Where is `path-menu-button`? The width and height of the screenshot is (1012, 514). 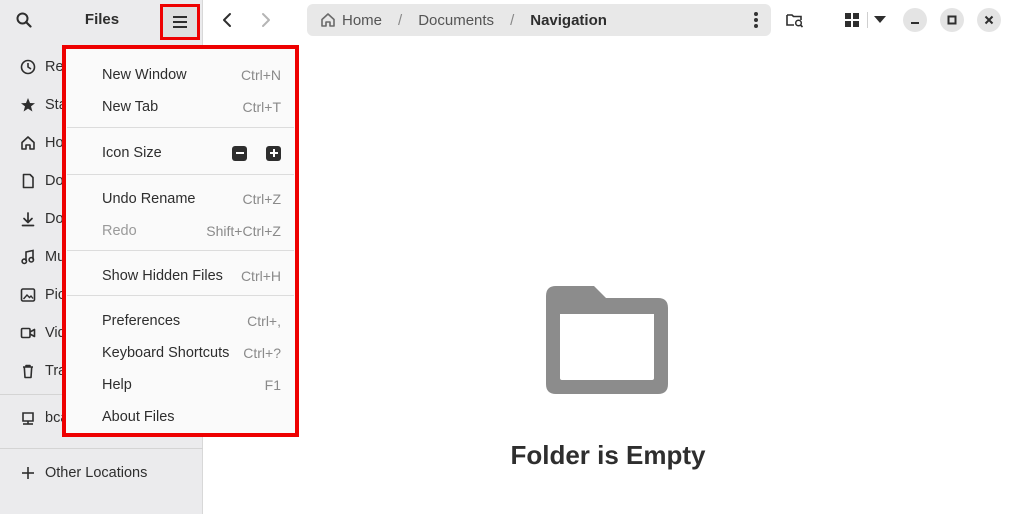 path-menu-button is located at coordinates (756, 20).